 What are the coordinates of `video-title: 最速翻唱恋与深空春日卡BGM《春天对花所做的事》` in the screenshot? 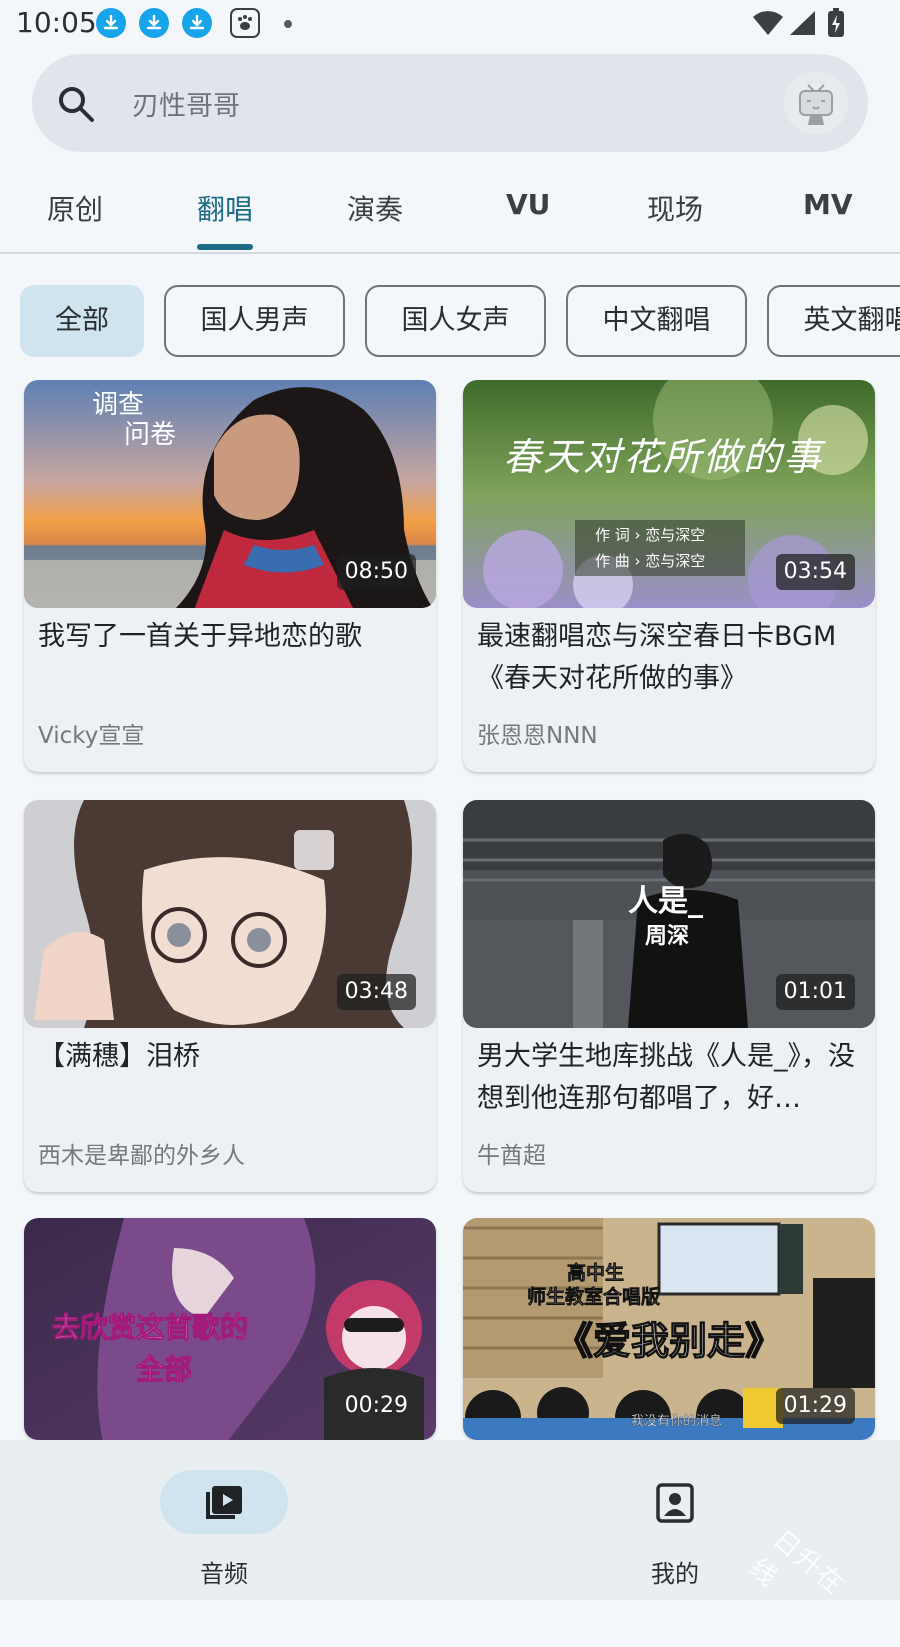 It's located at (657, 657).